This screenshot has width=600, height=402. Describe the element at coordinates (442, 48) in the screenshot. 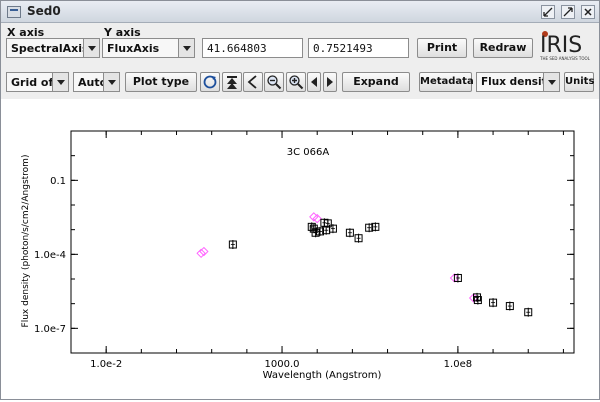

I see `print-button: Print` at that location.